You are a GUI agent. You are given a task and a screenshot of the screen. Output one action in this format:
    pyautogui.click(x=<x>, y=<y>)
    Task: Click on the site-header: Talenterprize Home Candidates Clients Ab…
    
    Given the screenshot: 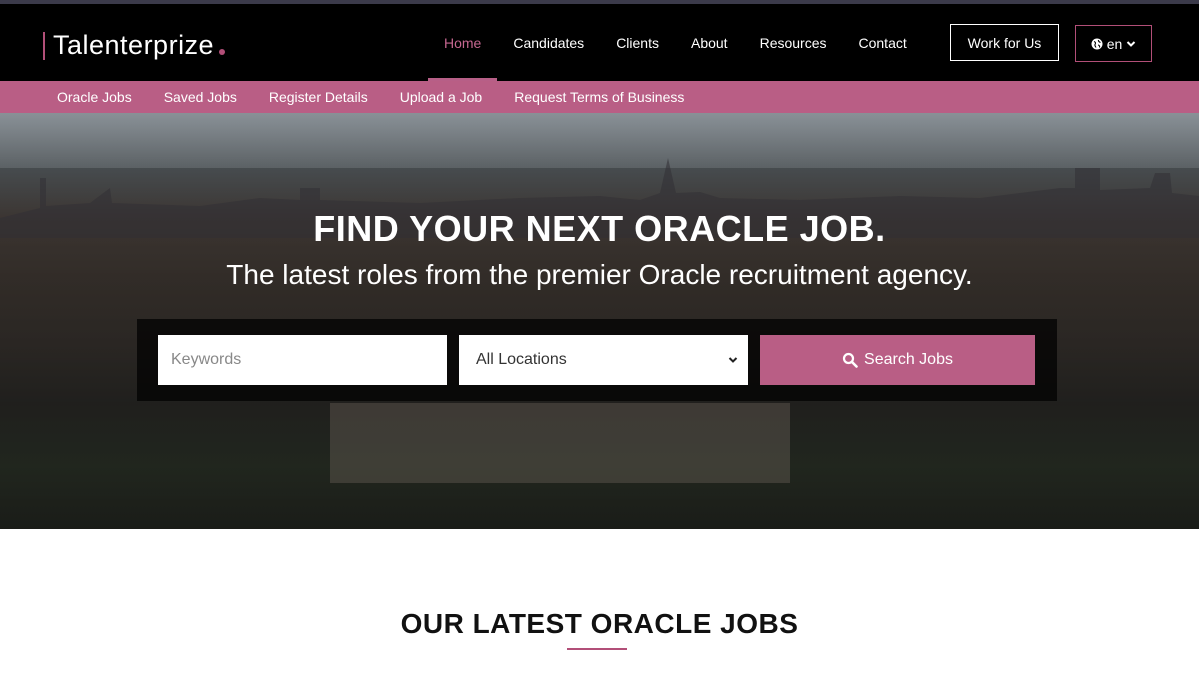 What is the action you would take?
    pyautogui.click(x=599, y=42)
    